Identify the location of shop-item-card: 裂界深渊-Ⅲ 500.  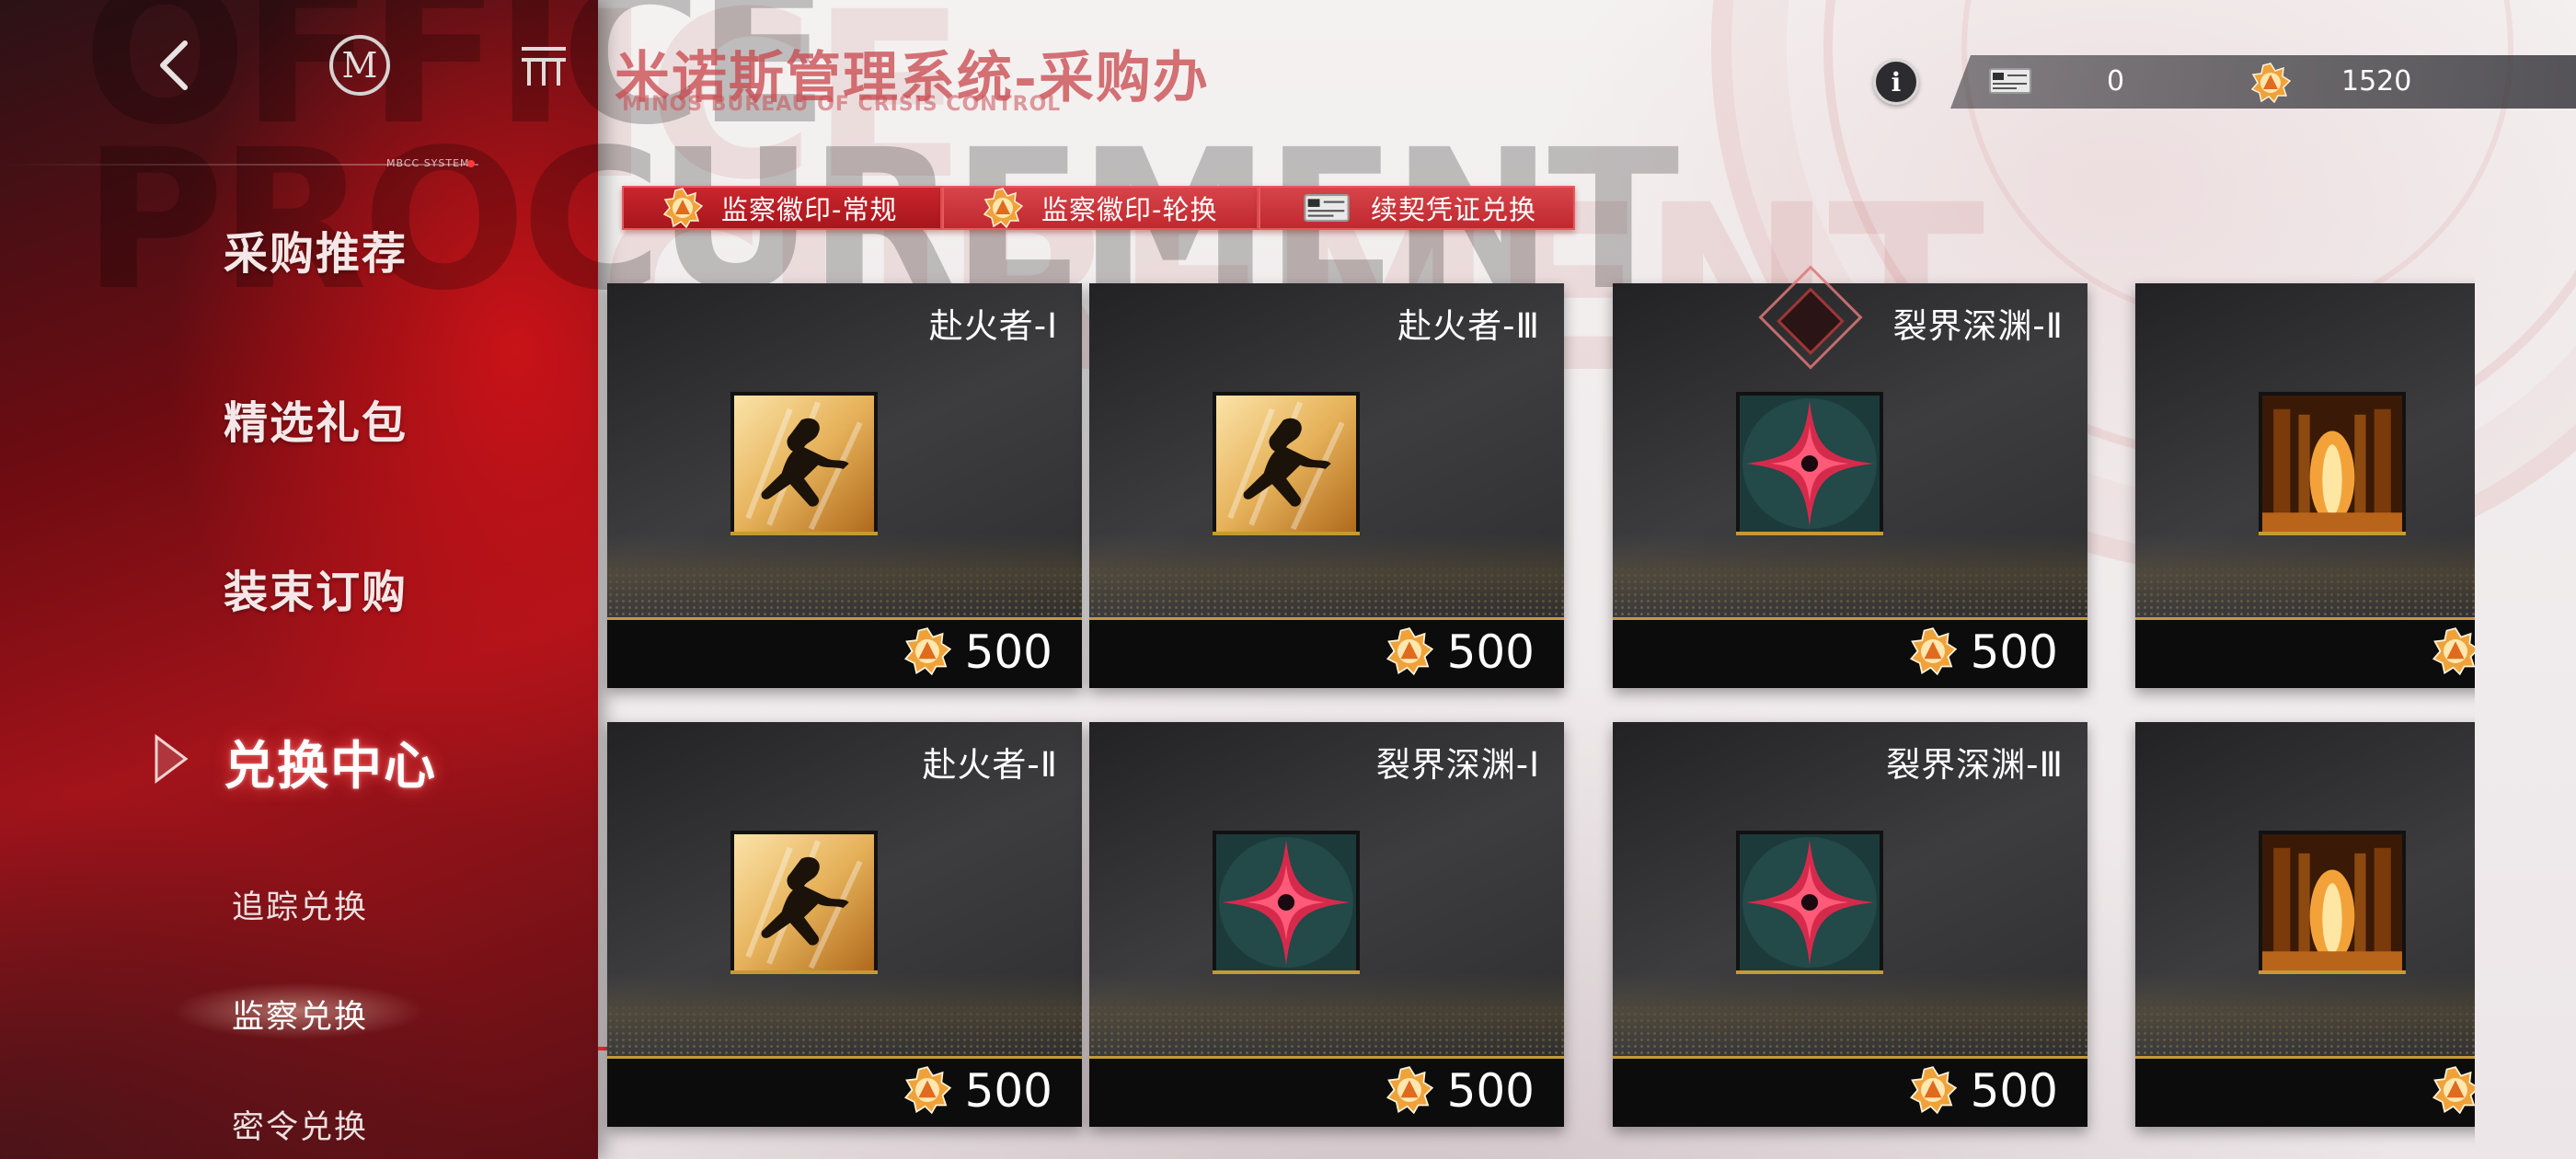
(1850, 924).